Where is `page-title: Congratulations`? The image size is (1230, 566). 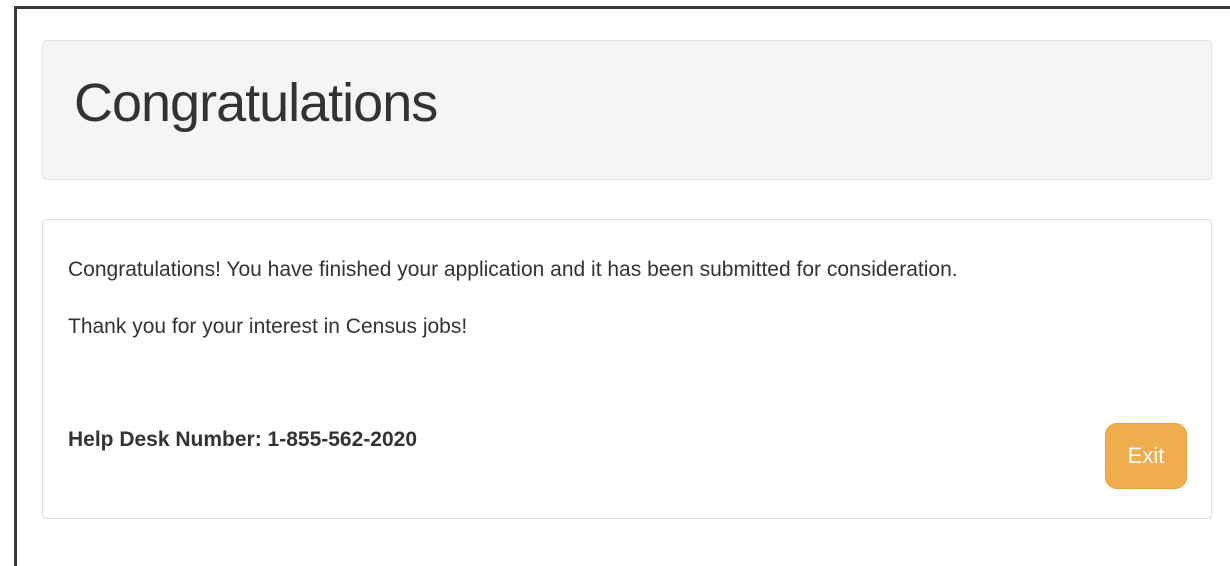
page-title: Congratulations is located at coordinates (256, 103).